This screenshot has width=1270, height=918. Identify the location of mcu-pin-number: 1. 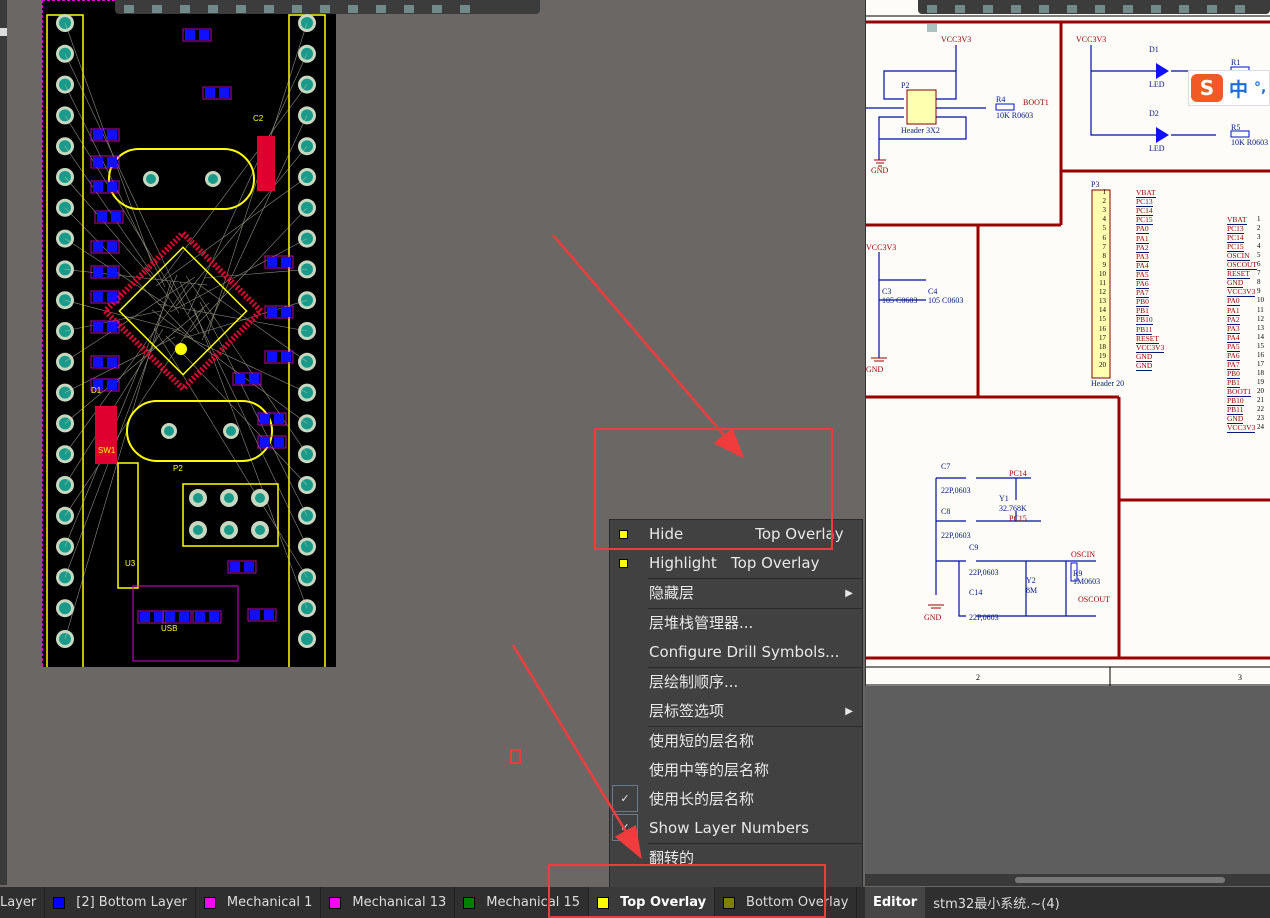
(1259, 219).